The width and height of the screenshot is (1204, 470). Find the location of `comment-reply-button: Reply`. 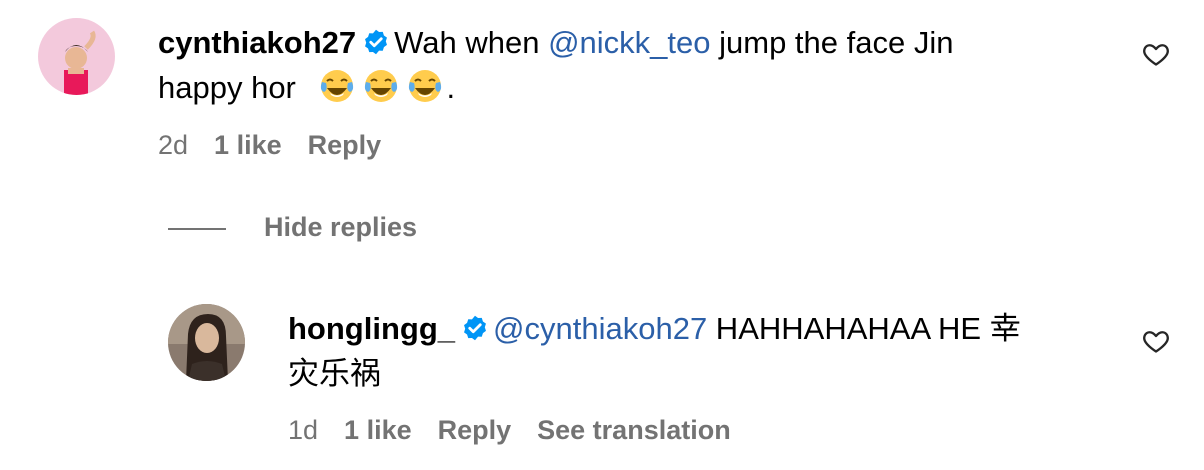

comment-reply-button: Reply is located at coordinates (345, 145).